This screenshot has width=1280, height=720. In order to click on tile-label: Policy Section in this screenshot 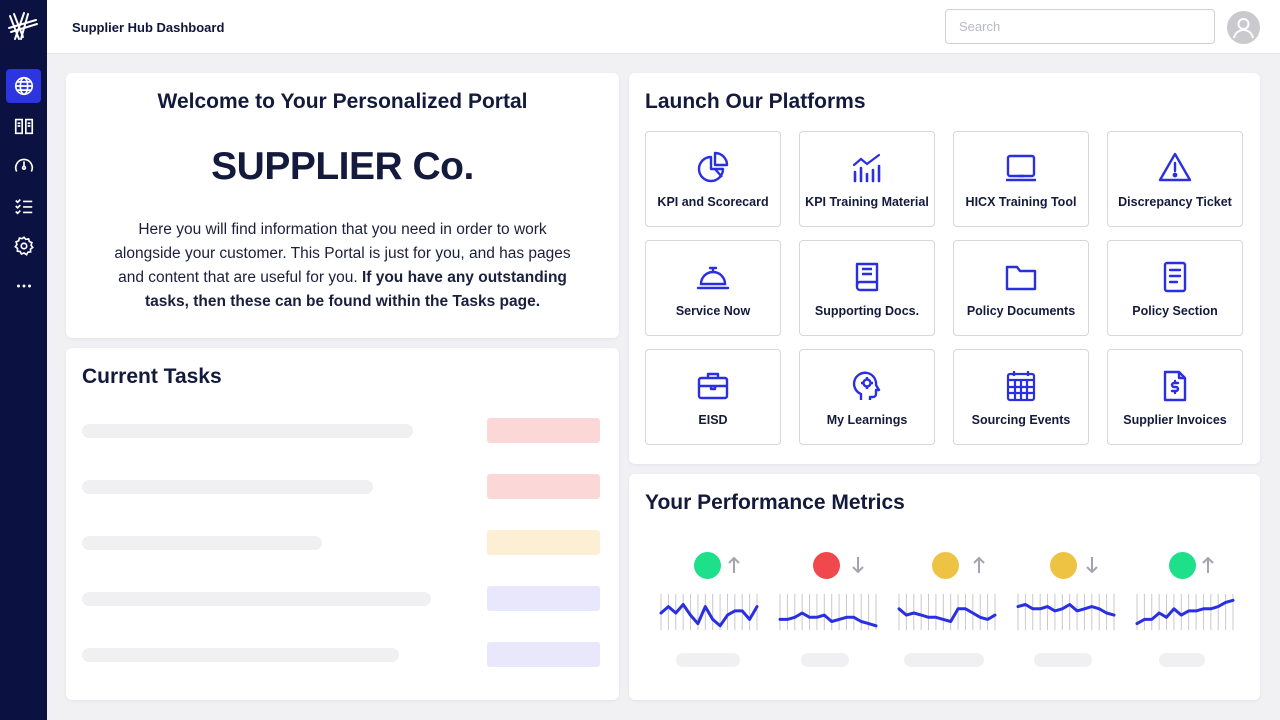, I will do `click(1175, 311)`.